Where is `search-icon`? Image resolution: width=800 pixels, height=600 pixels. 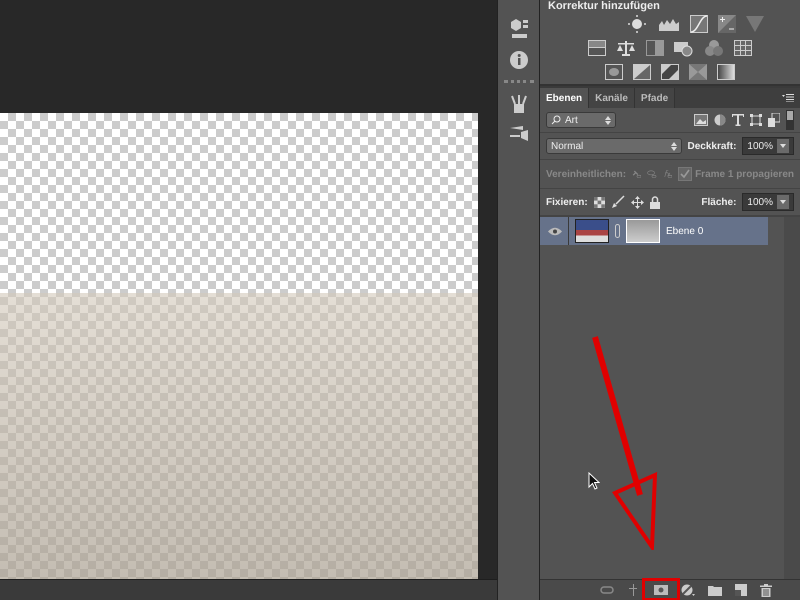
search-icon is located at coordinates (556, 120).